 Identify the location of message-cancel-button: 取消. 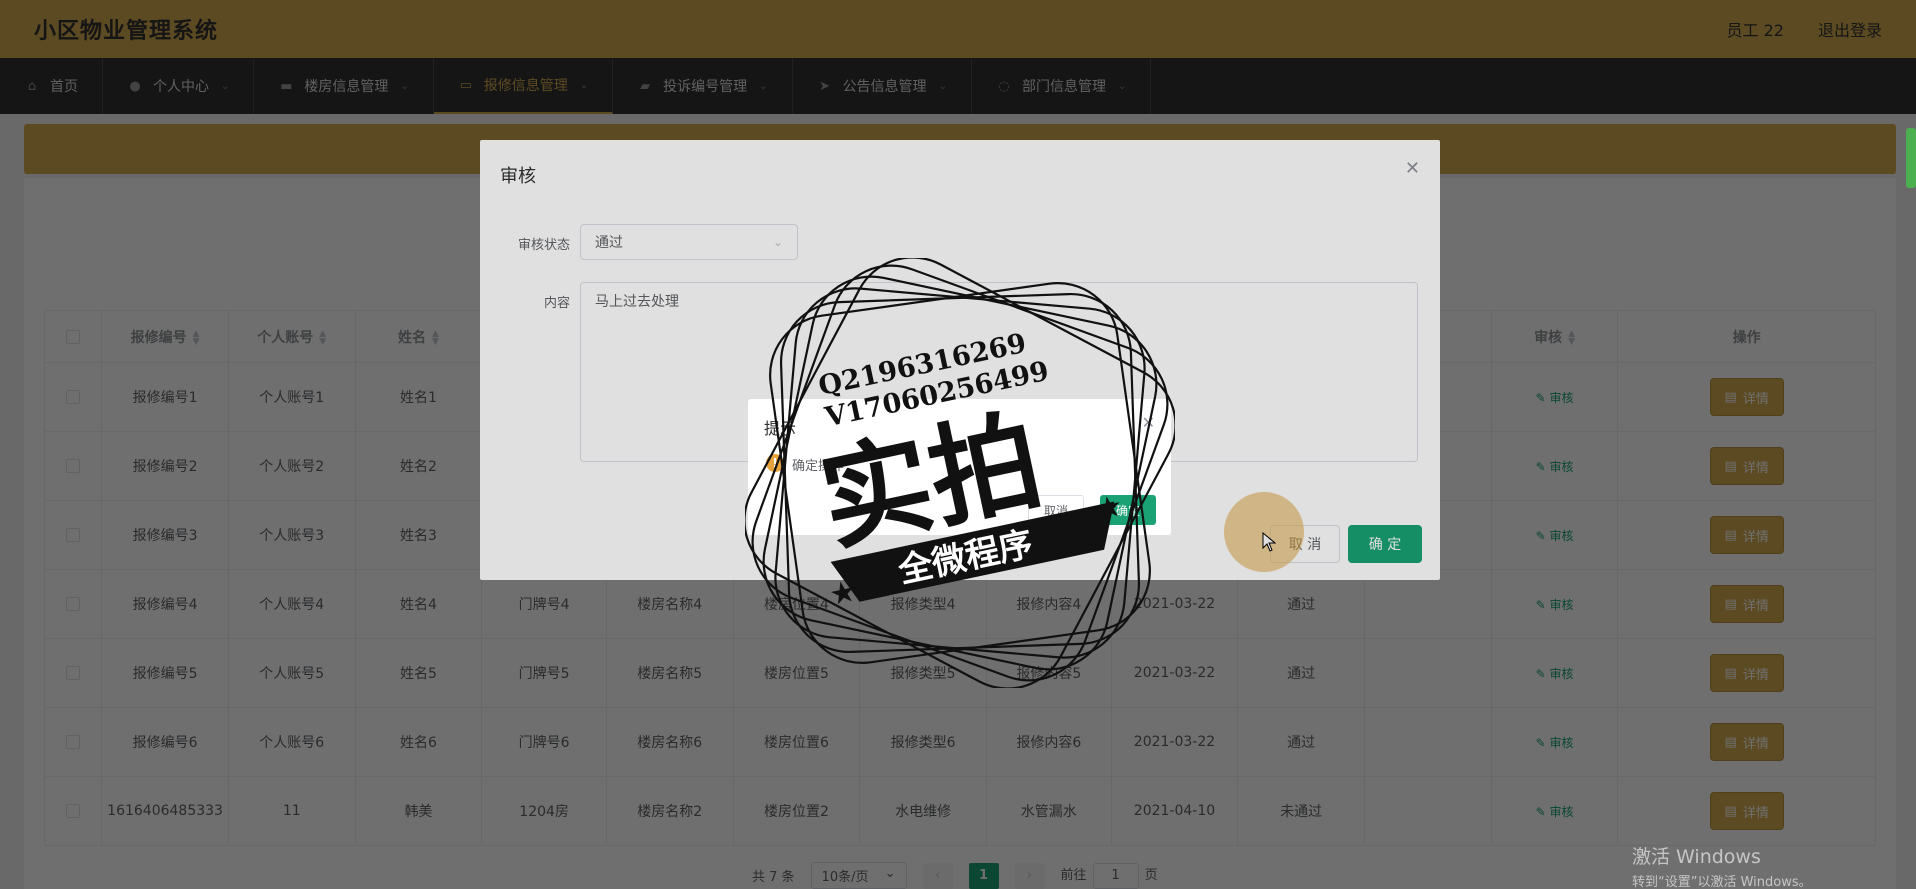
(1056, 510).